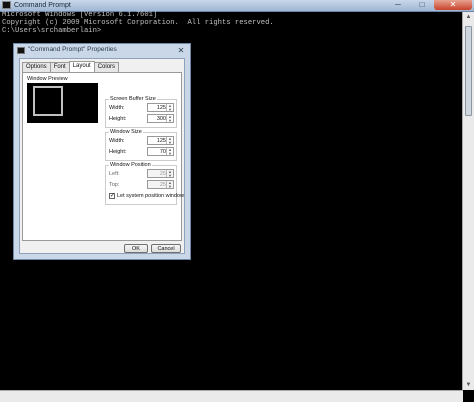 This screenshot has height=402, width=474. I want to click on buffer-height-value: 300, so click(161, 119).